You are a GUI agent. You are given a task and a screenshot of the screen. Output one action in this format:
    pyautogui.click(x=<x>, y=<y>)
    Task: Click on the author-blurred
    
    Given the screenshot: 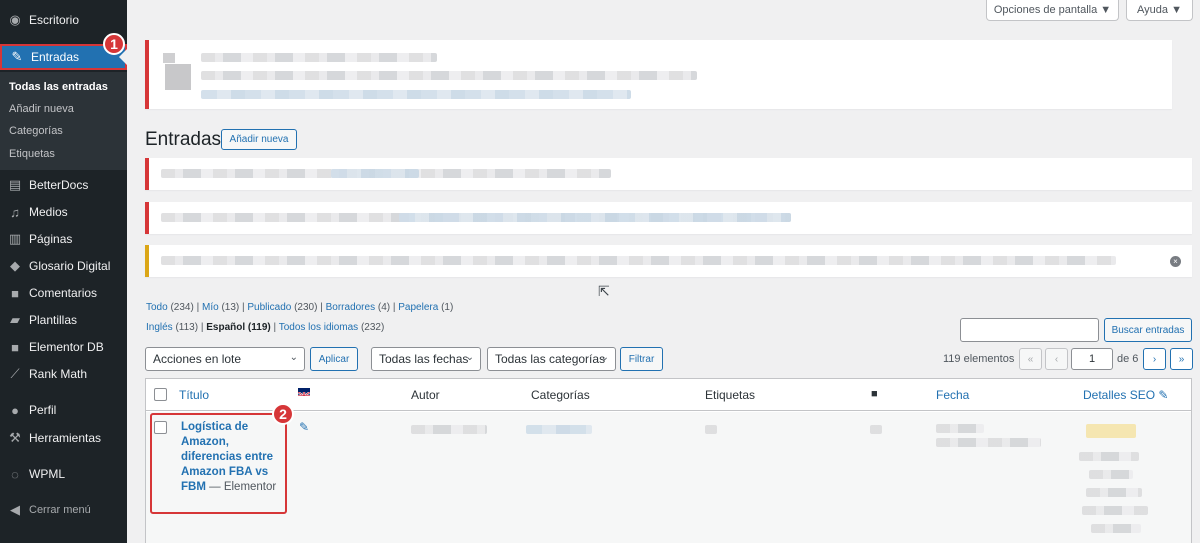 What is the action you would take?
    pyautogui.click(x=449, y=429)
    